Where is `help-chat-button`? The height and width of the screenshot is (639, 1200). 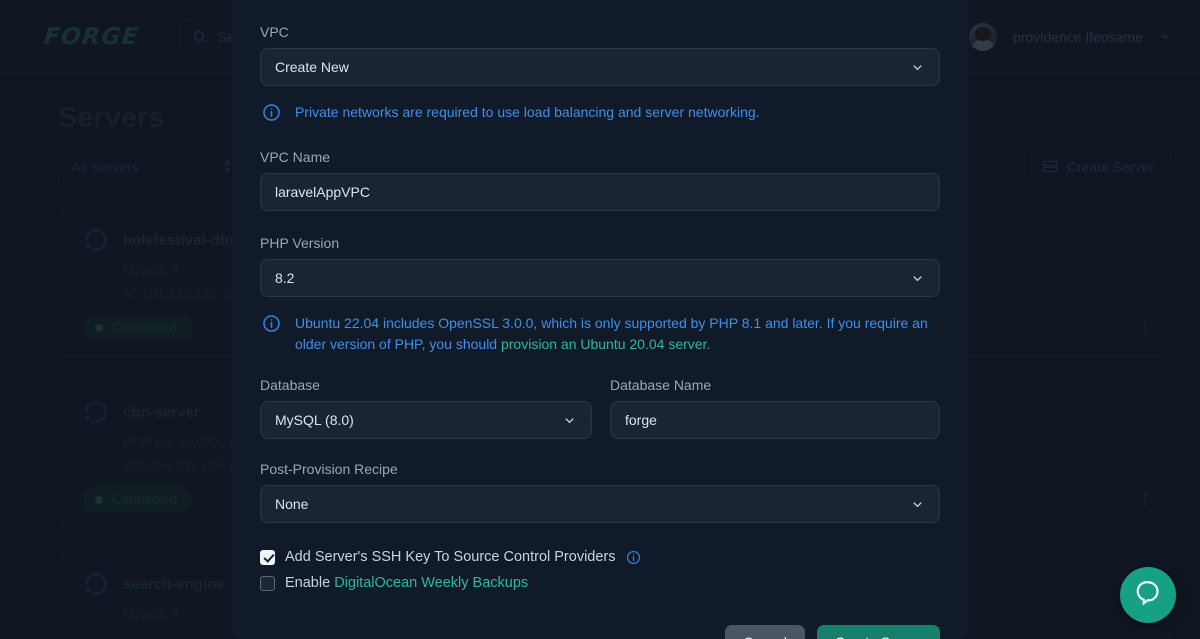
help-chat-button is located at coordinates (1148, 595).